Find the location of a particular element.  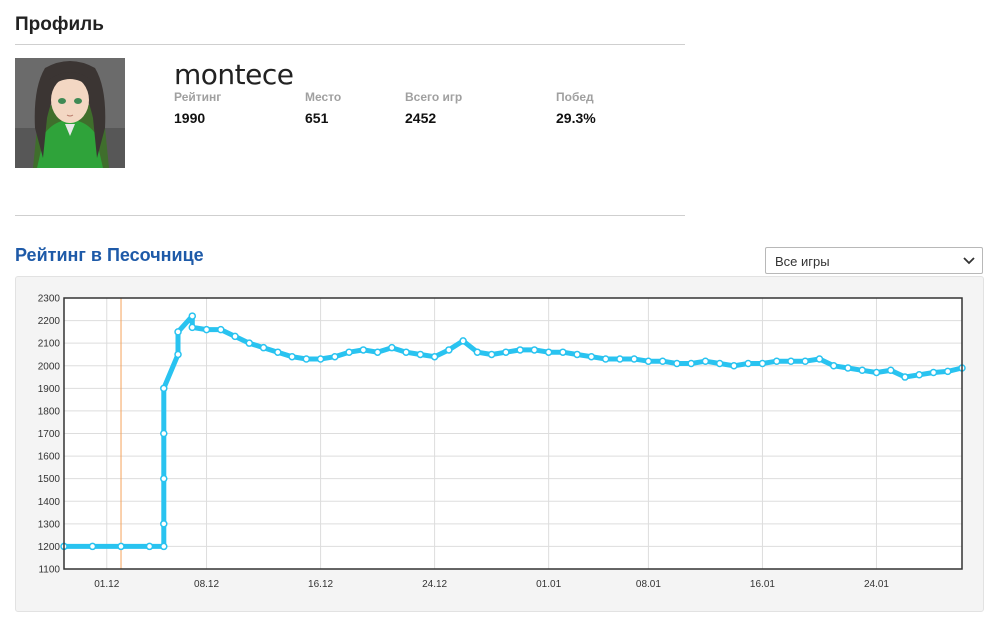

x-tick-label: 16.01 is located at coordinates (762, 584).